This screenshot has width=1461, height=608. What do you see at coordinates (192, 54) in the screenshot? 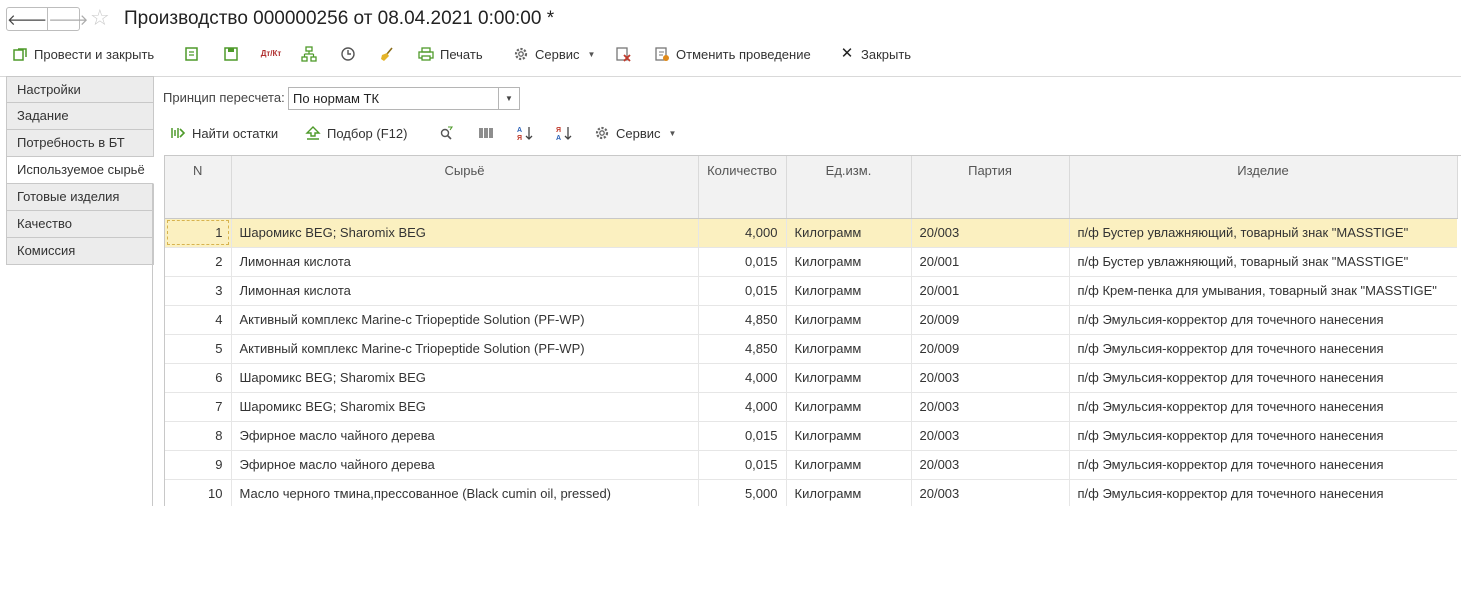
I see `post-button` at bounding box center [192, 54].